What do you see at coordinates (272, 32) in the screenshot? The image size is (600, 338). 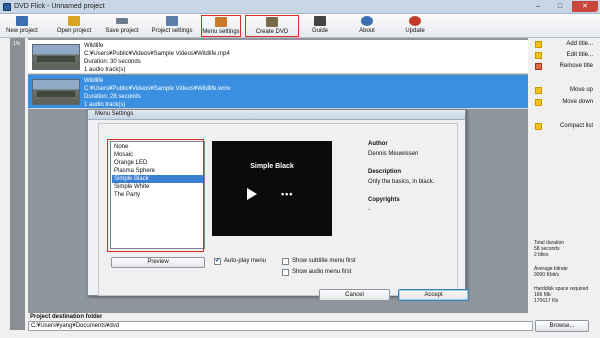 I see `toolbar-label: Create DVD` at bounding box center [272, 32].